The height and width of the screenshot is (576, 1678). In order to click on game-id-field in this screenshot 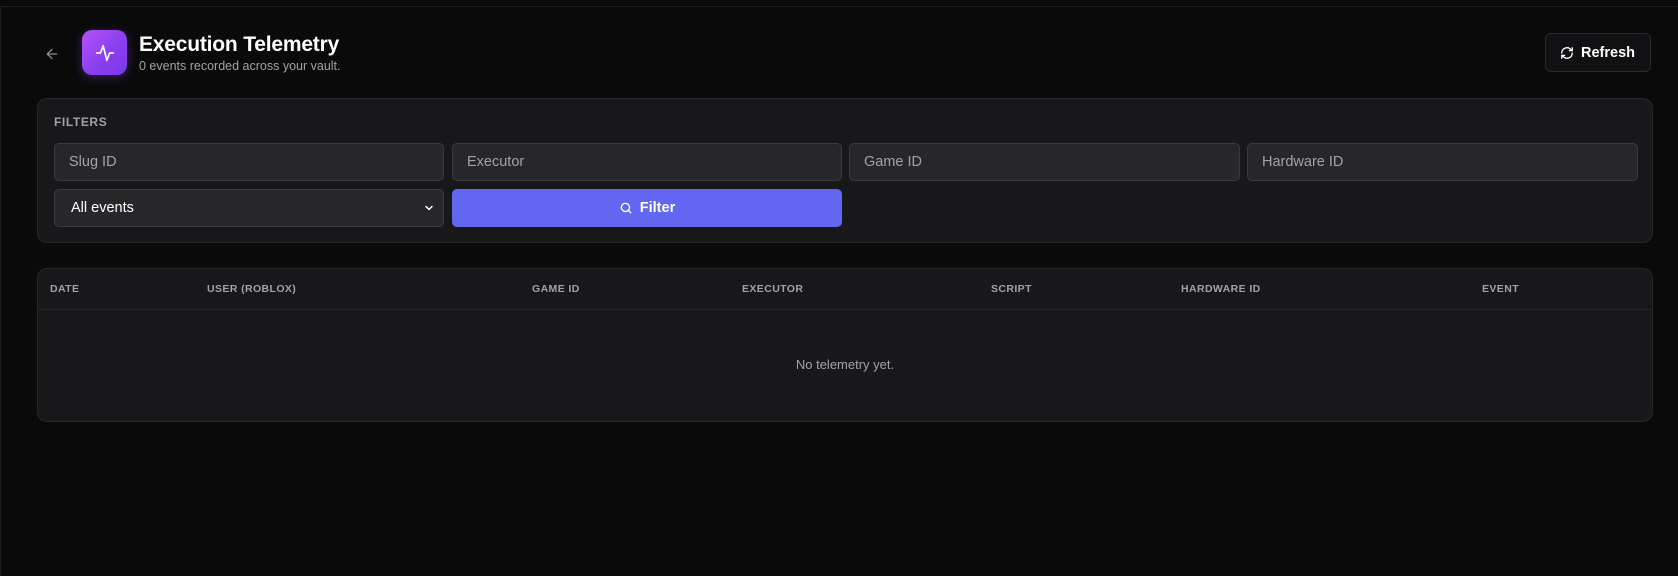, I will do `click(1044, 162)`.